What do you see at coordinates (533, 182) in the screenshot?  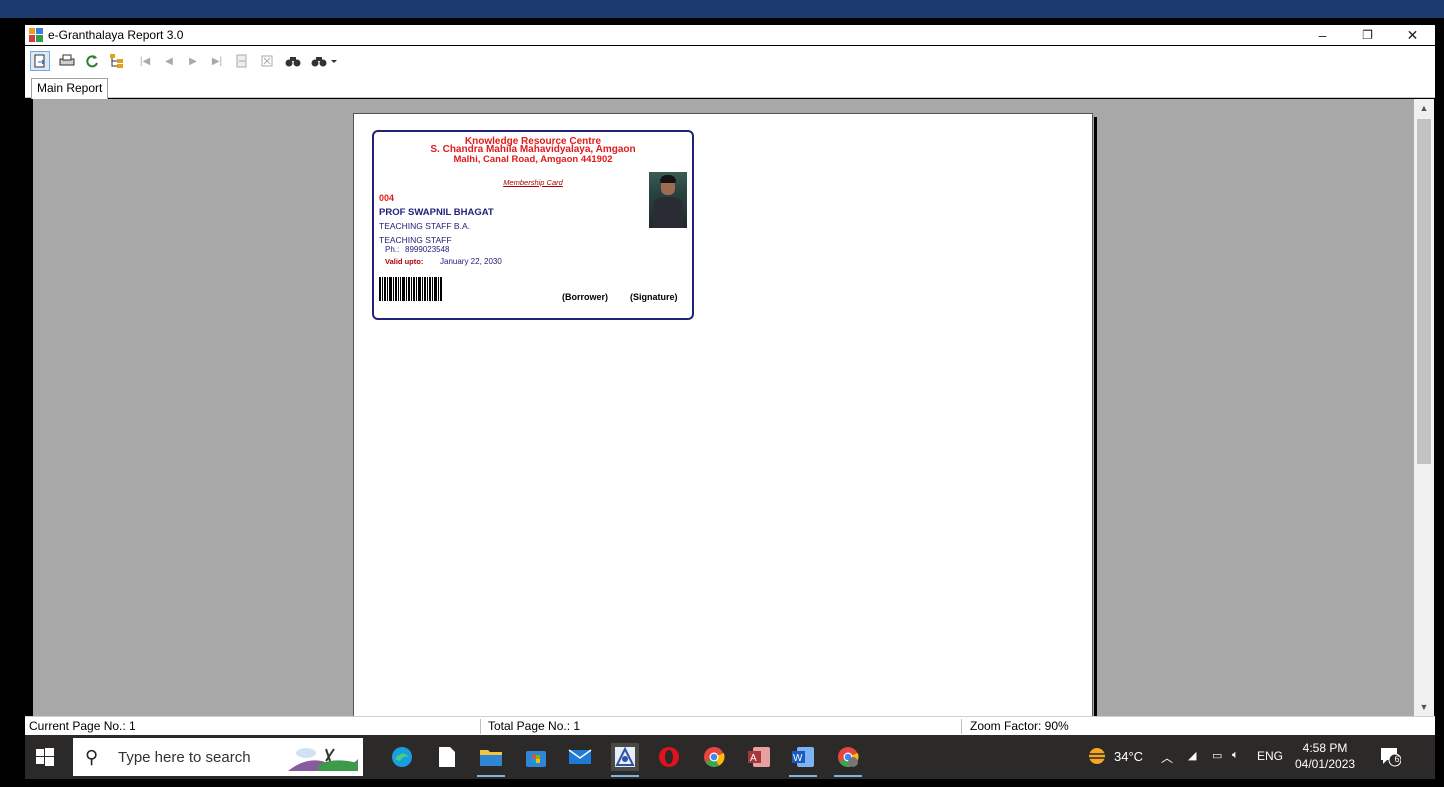 I see `card-title: Membership Card` at bounding box center [533, 182].